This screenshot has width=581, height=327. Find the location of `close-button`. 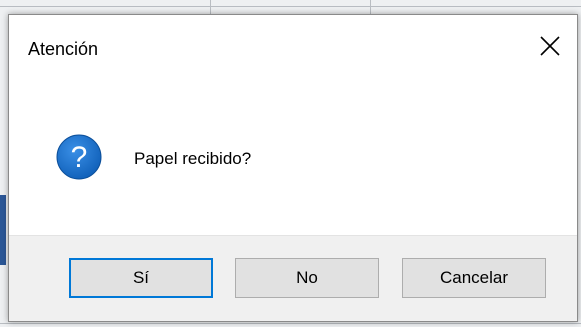

close-button is located at coordinates (550, 46).